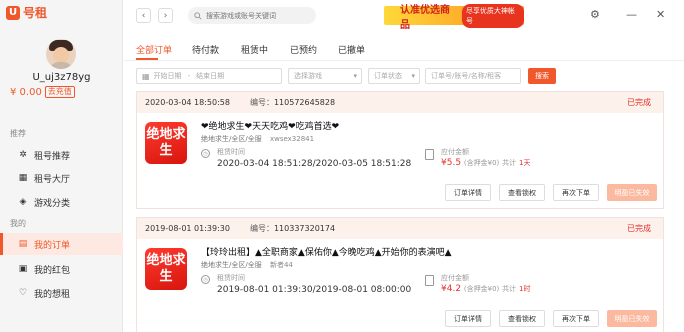 Image resolution: width=684 pixels, height=332 pixels. Describe the element at coordinates (404, 50) in the screenshot. I see `order-tabs: 全部订单 待付款 租赁中 已预约 已撤单` at that location.